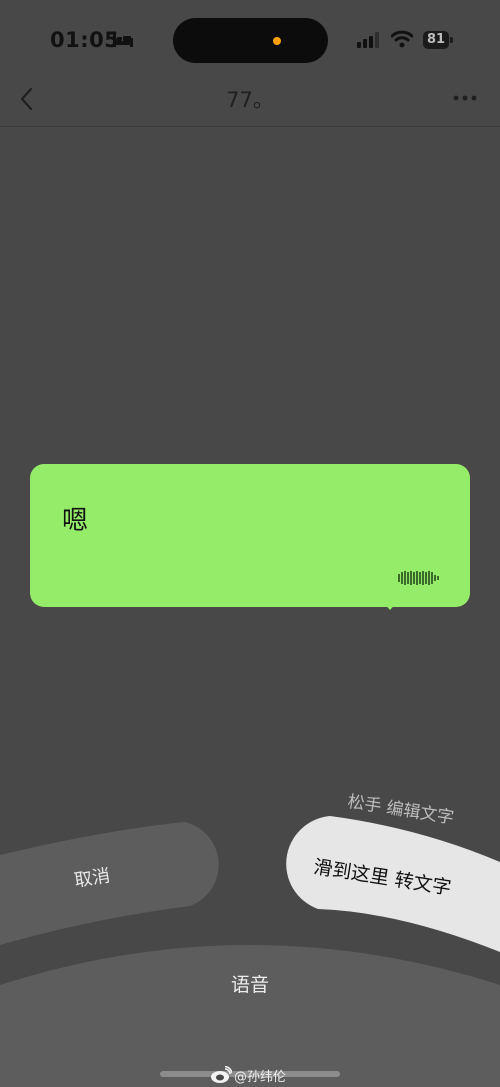  I want to click on cancel-label: 取消, so click(92, 878).